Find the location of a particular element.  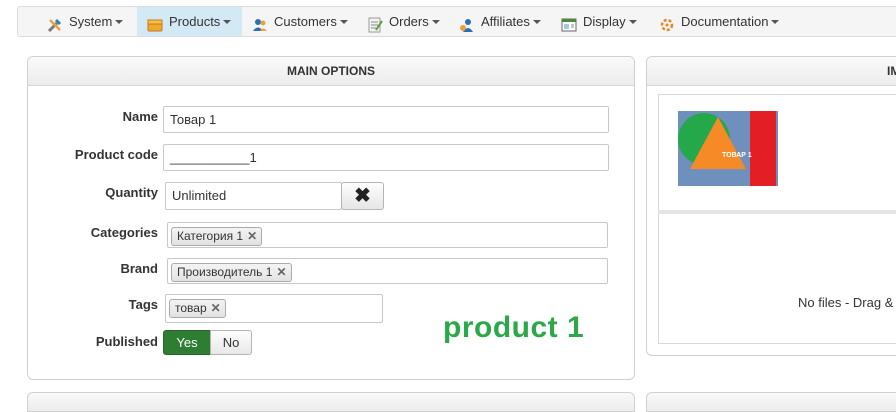

tools-icon is located at coordinates (55, 23).